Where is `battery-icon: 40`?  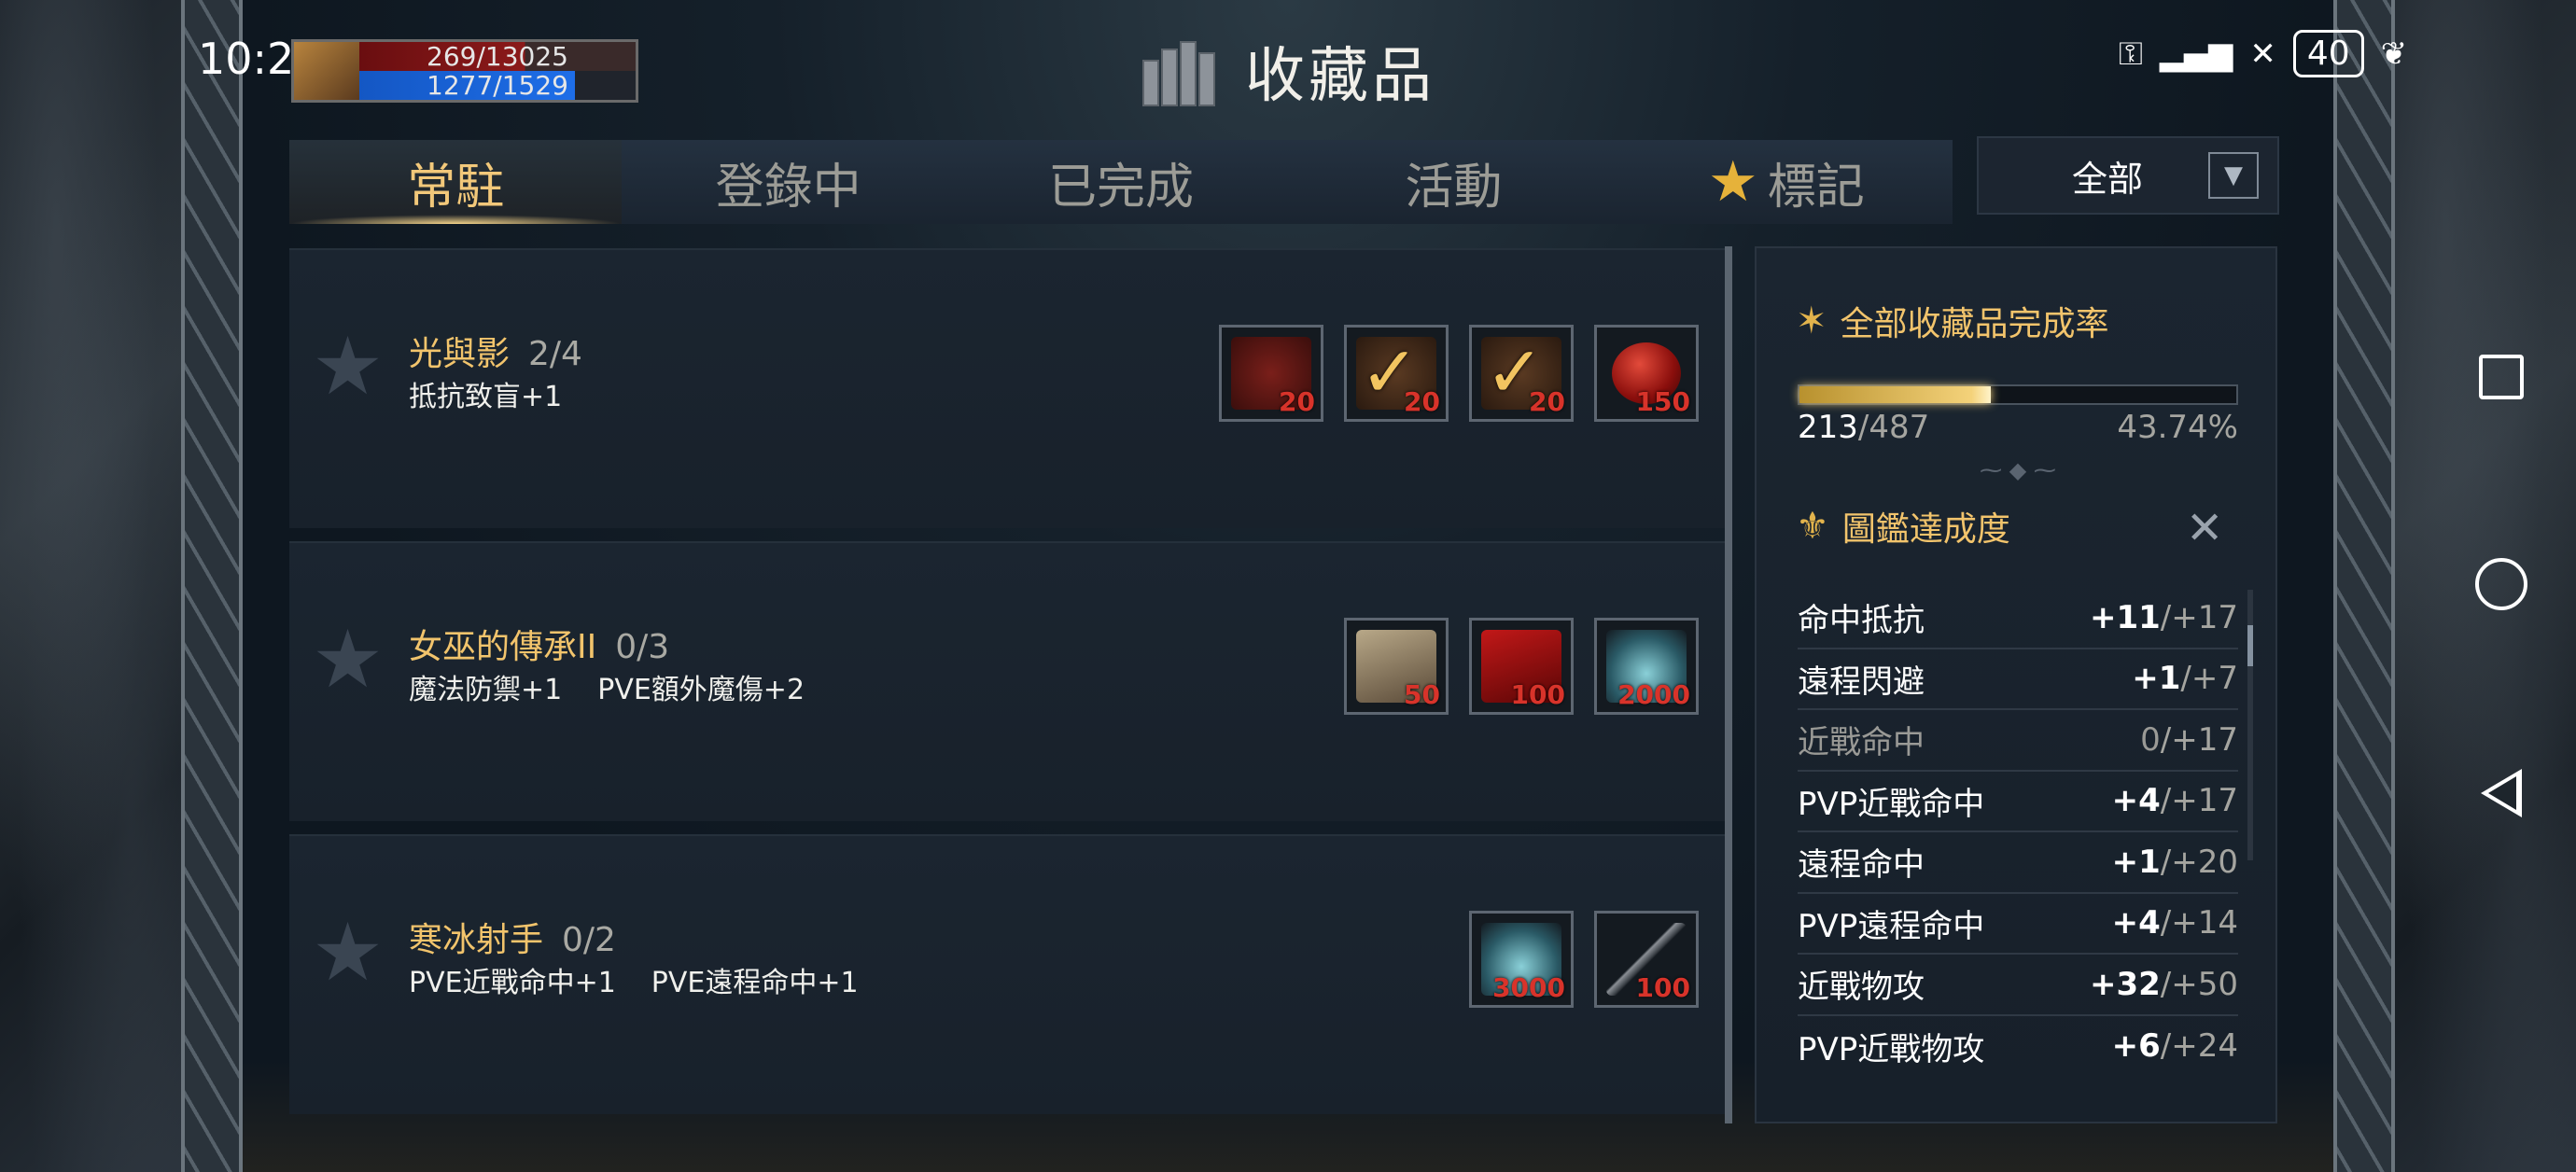
battery-icon: 40 is located at coordinates (2328, 53).